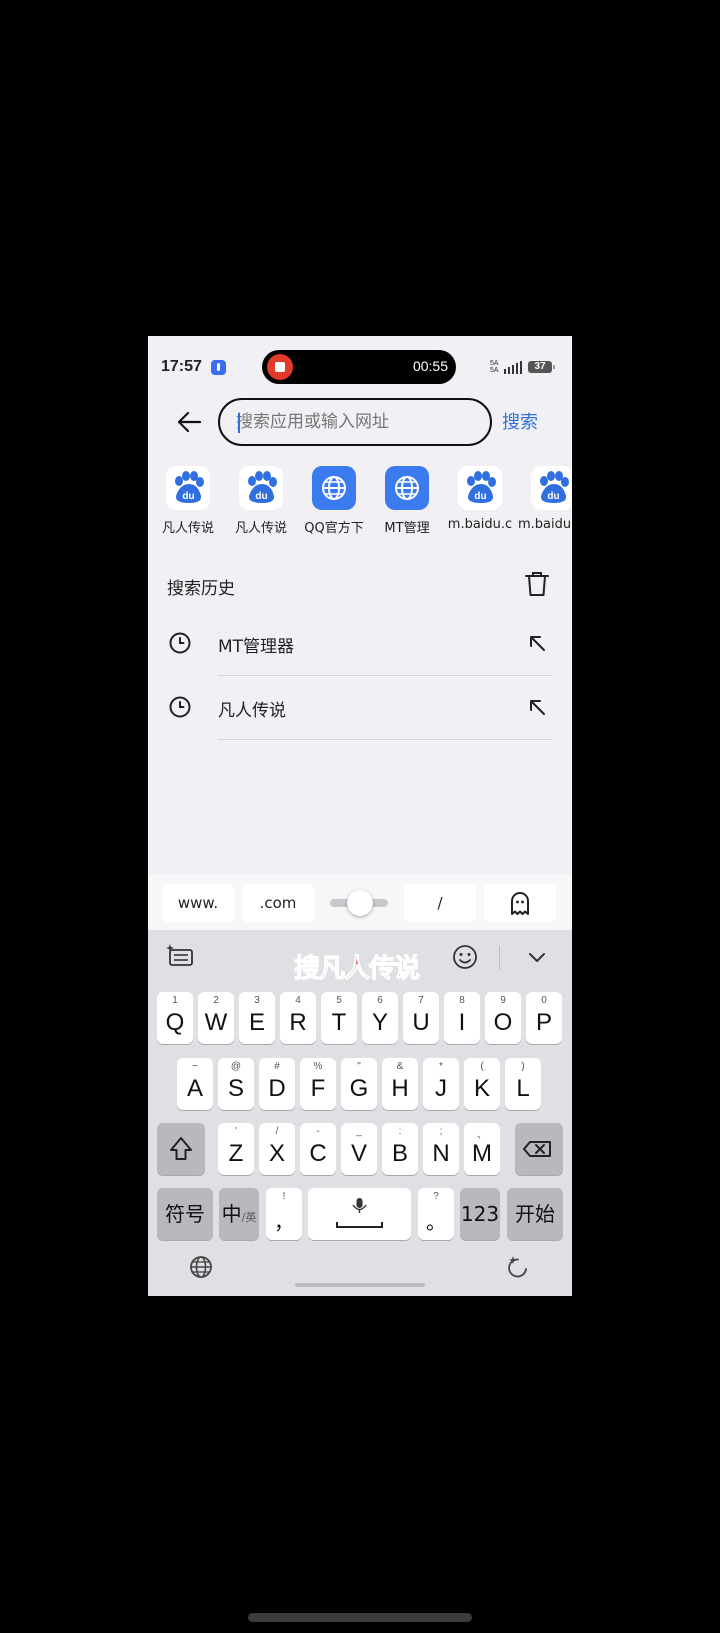 The width and height of the screenshot is (720, 1633). I want to click on cursor-slider-knob, so click(360, 903).